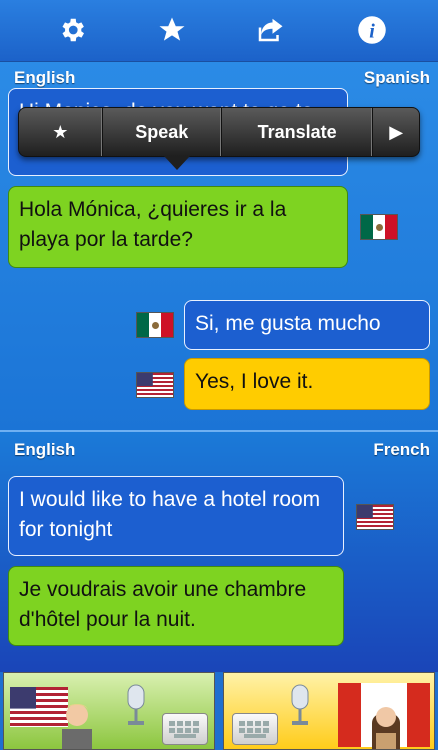 The image size is (438, 750). Describe the element at coordinates (177, 163) in the screenshot. I see `context-menu-pointer` at that location.